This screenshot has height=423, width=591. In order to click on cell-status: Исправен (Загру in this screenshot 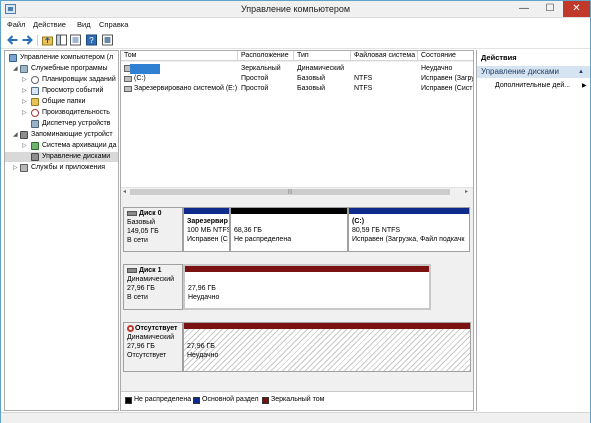, I will do `click(447, 78)`.